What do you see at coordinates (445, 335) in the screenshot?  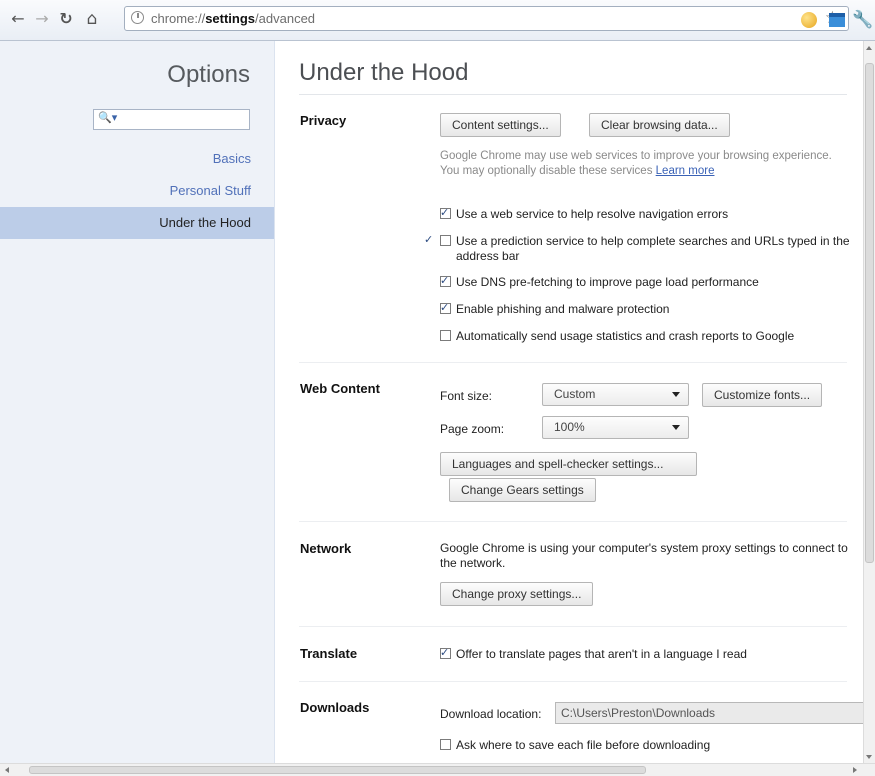 I see `usage-statistics-checkbox` at bounding box center [445, 335].